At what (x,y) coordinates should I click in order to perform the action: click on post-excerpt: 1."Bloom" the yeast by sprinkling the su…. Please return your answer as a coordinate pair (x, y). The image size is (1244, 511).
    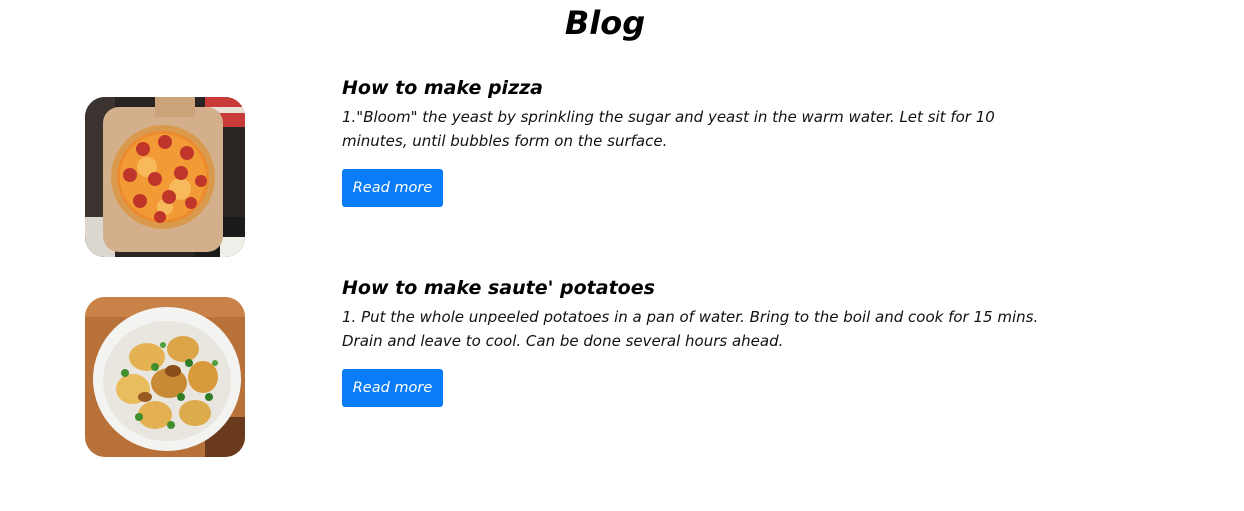
    Looking at the image, I should click on (668, 129).